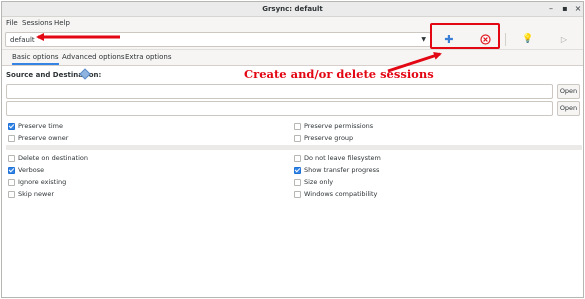 The image size is (585, 299). What do you see at coordinates (93, 57) in the screenshot?
I see `tab-advanced-options: Advanced options` at bounding box center [93, 57].